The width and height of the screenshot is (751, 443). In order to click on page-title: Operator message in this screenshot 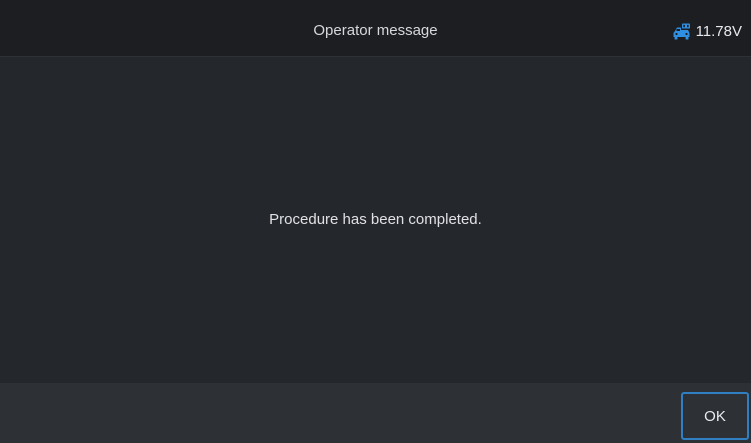, I will do `click(375, 30)`.